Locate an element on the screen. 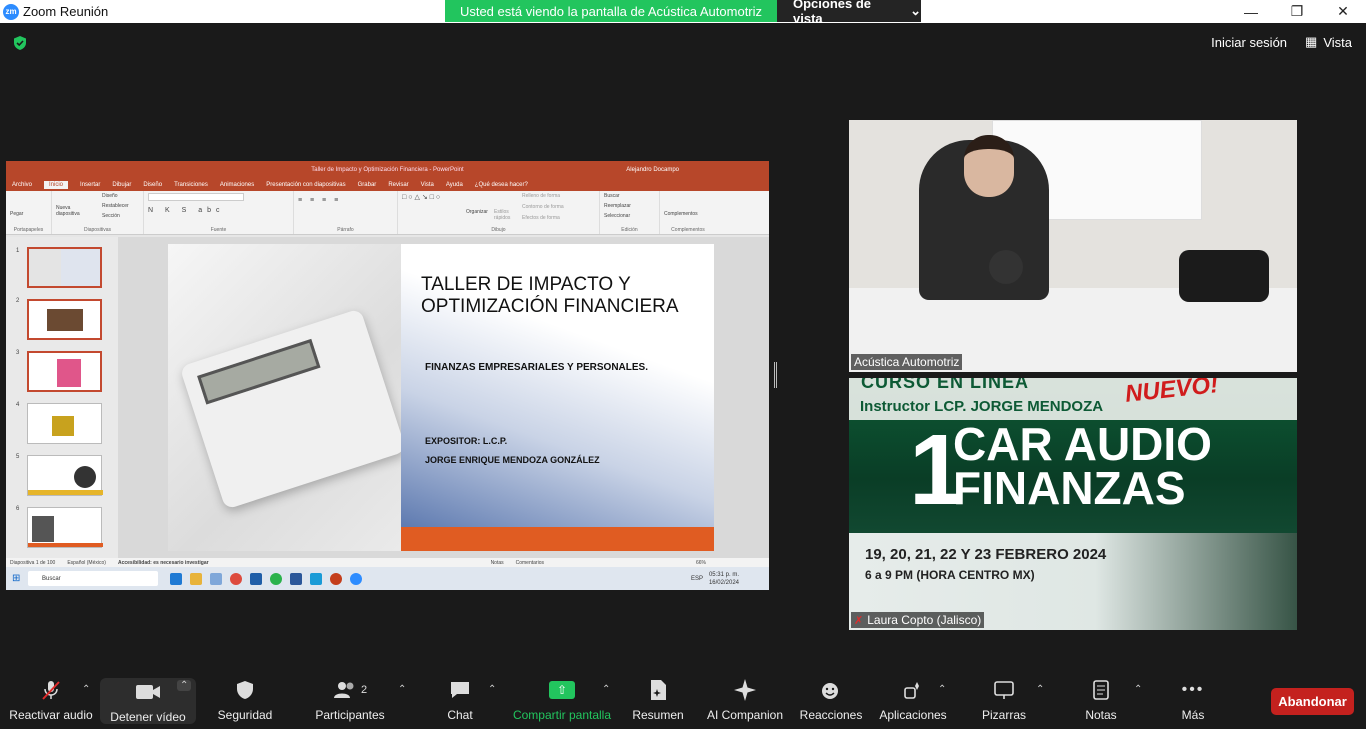 Image resolution: width=1366 pixels, height=729 pixels. font-format-buttons: N K S abc is located at coordinates (218, 210).